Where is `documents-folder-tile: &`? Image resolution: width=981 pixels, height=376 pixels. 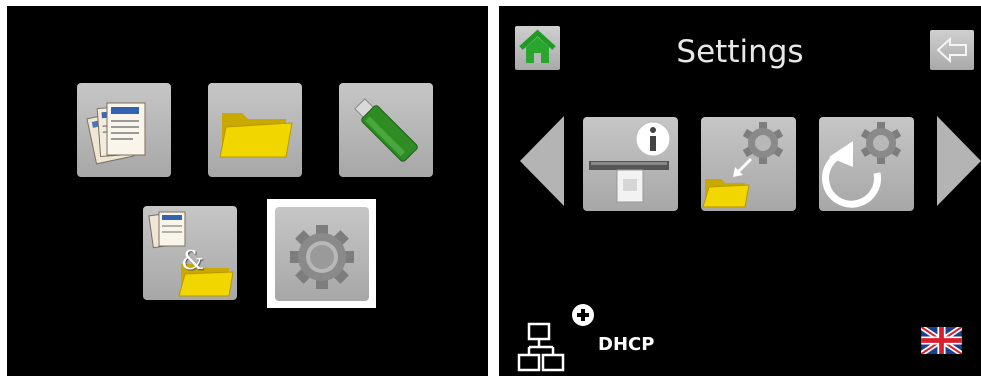
documents-folder-tile: & is located at coordinates (190, 253).